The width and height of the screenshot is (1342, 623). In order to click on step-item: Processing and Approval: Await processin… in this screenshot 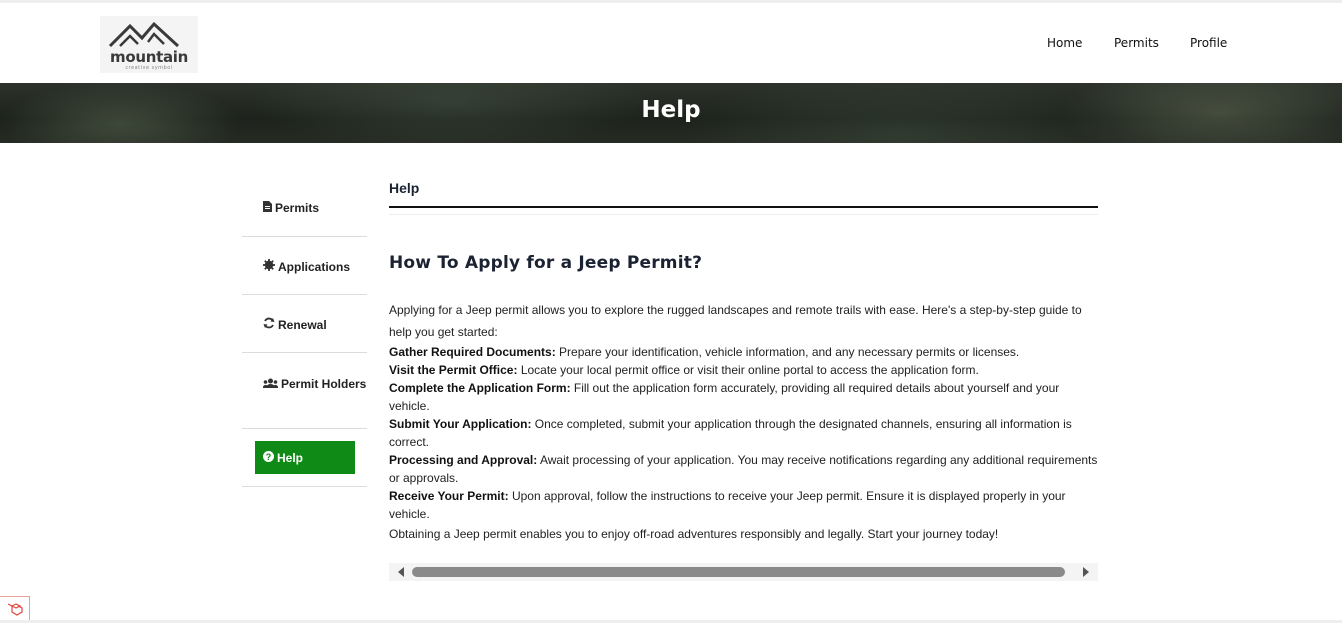, I will do `click(743, 469)`.